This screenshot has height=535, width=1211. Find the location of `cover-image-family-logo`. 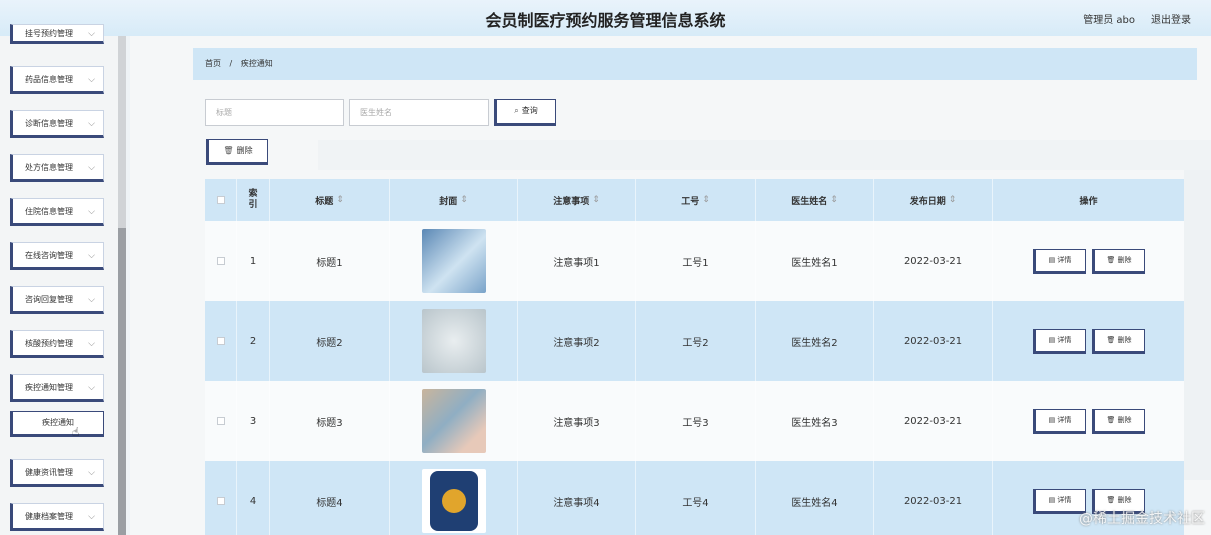

cover-image-family-logo is located at coordinates (453, 501).